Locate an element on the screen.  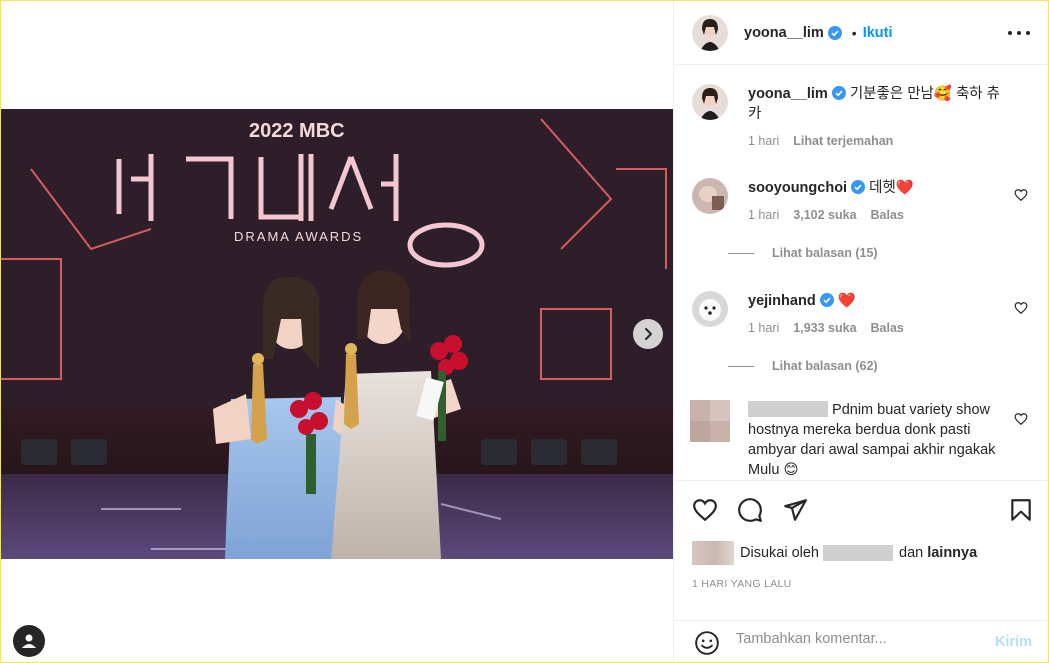
post-username: yoona__lim is located at coordinates (784, 33).